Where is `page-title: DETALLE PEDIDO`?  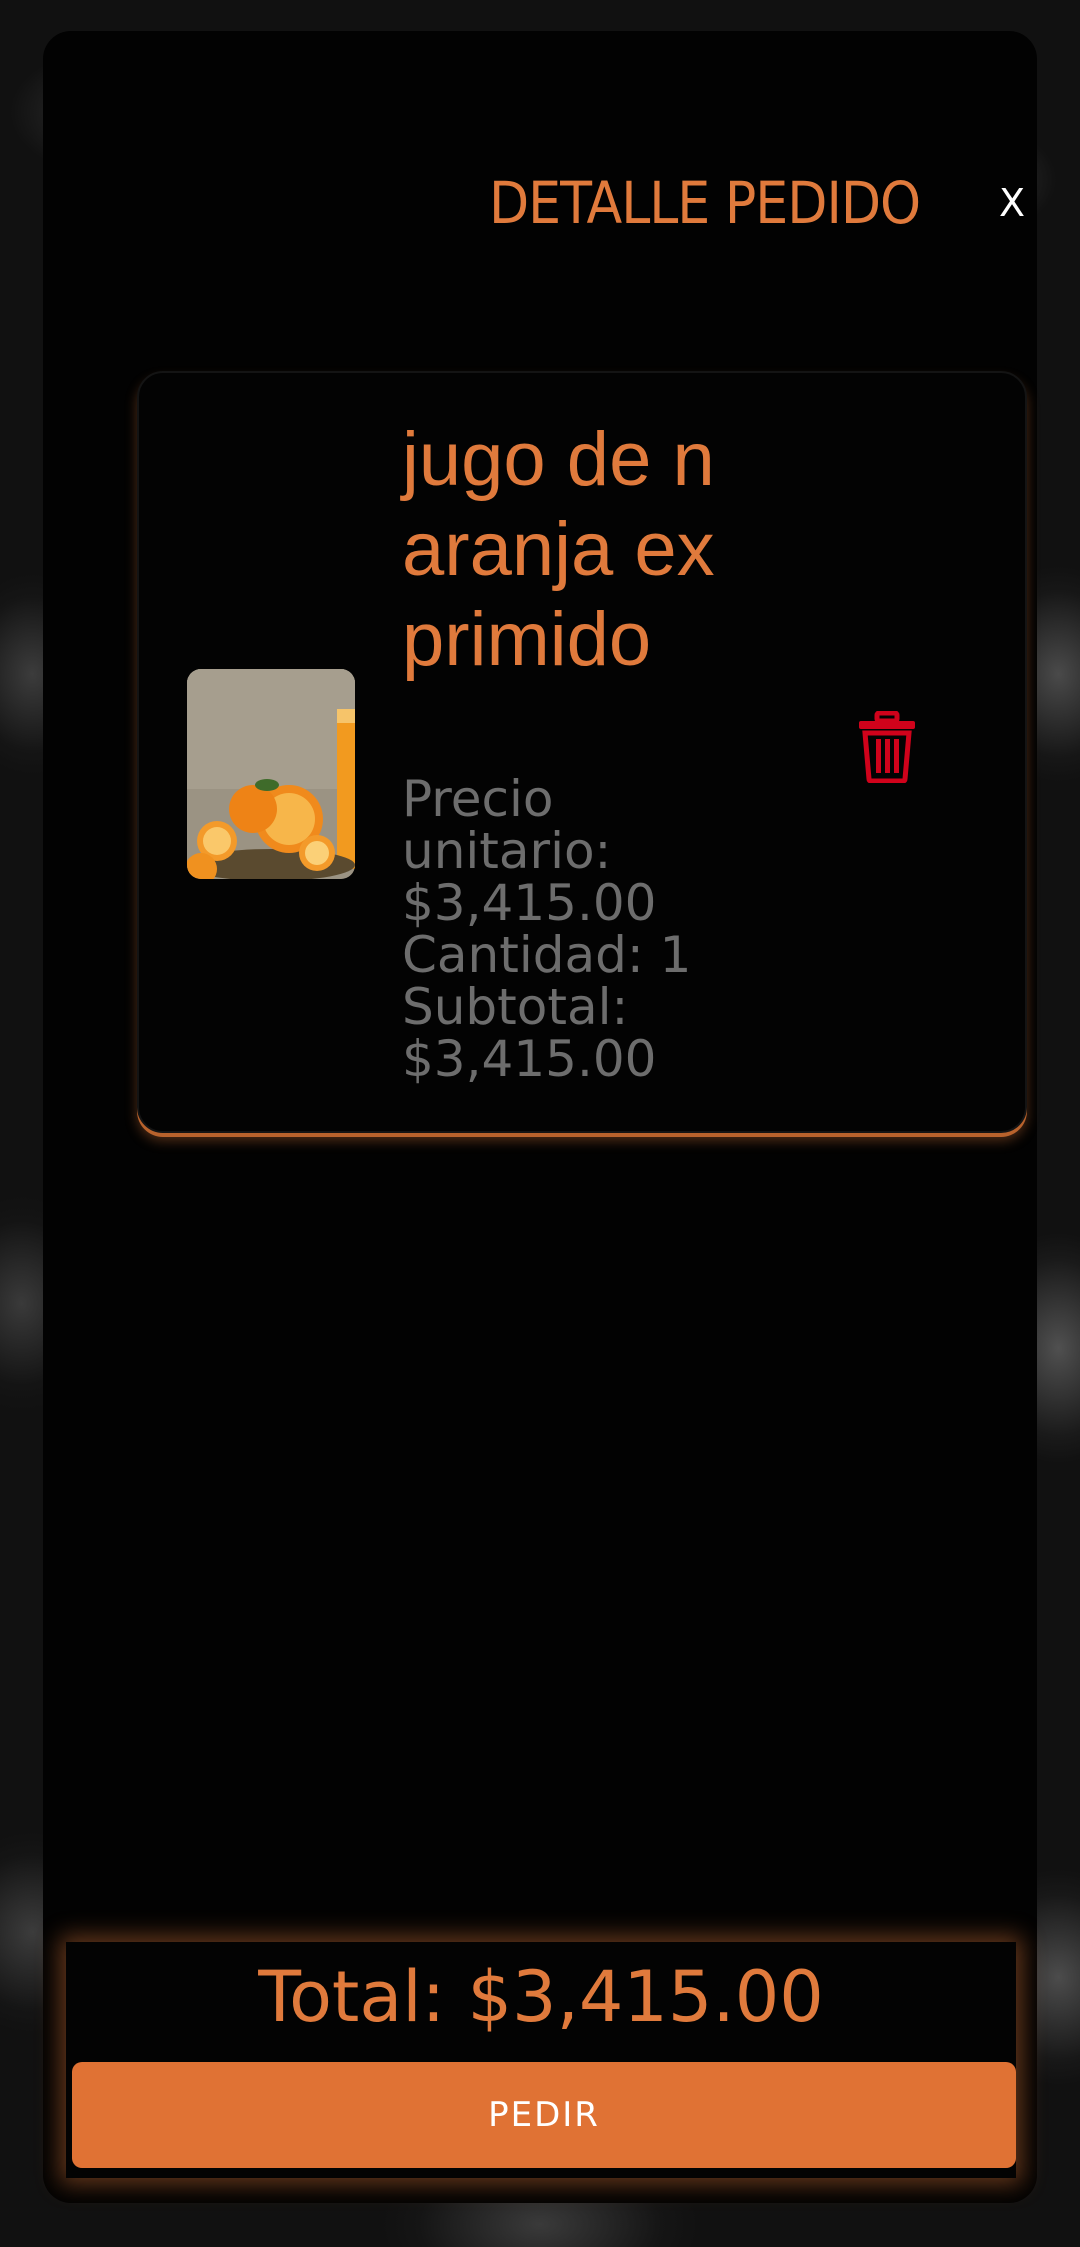
page-title: DETALLE PEDIDO is located at coordinates (705, 203).